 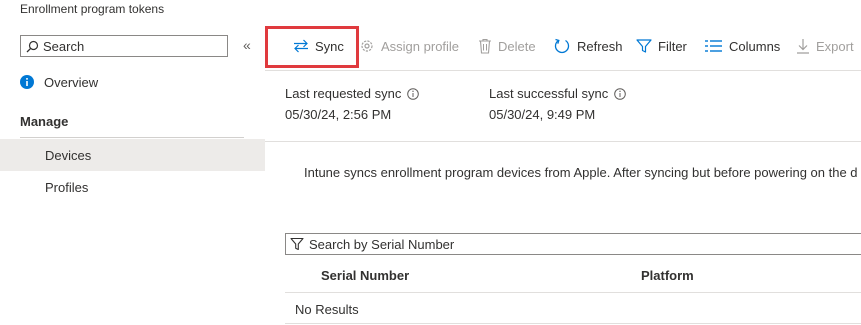 What do you see at coordinates (420, 46) in the screenshot?
I see `assign-profile-label: Assign profile` at bounding box center [420, 46].